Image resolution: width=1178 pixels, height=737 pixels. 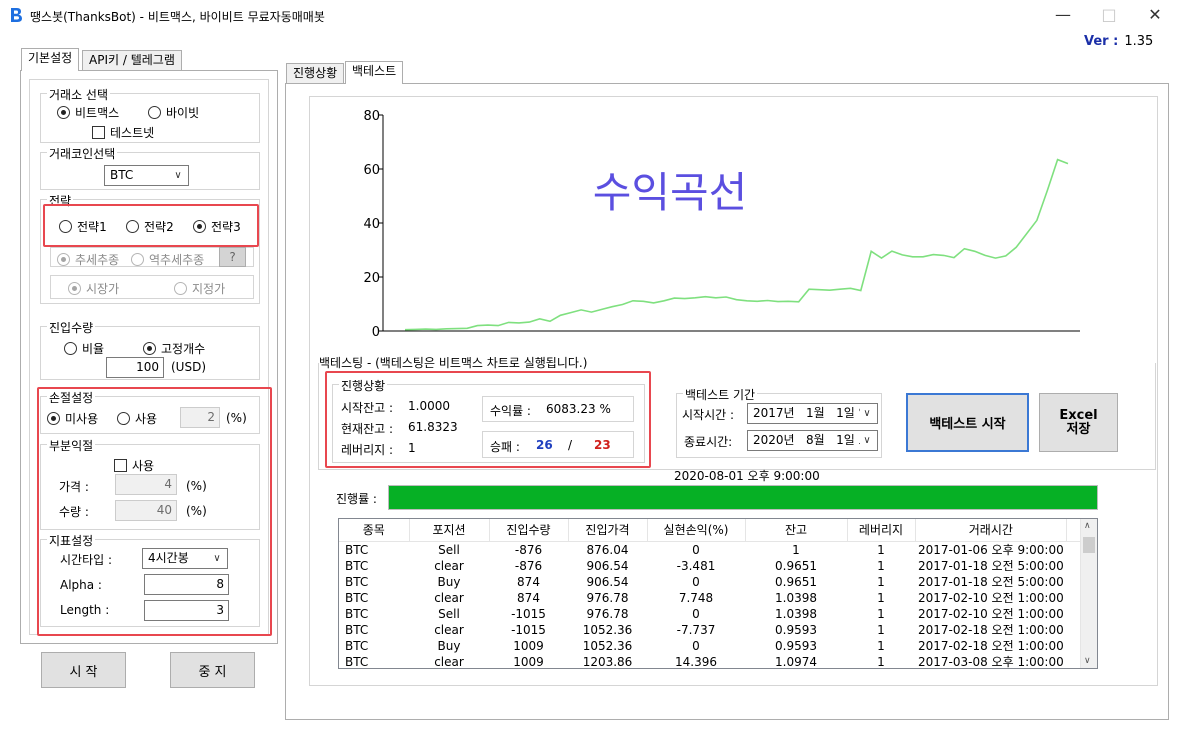 I want to click on limit-order-label: 지정가, so click(x=209, y=289).